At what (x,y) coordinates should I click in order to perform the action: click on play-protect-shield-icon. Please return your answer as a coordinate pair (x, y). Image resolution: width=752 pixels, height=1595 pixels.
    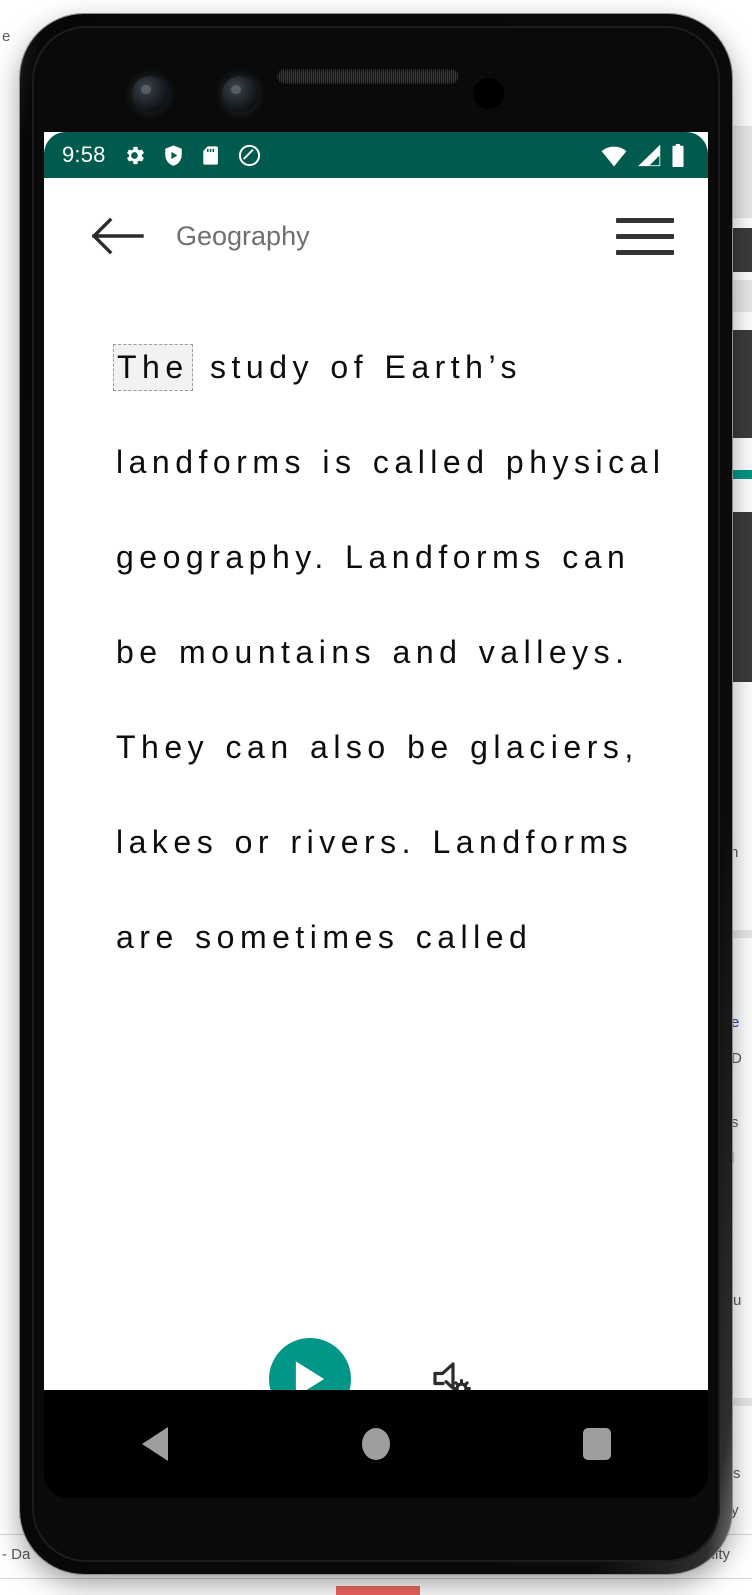
    Looking at the image, I should click on (173, 155).